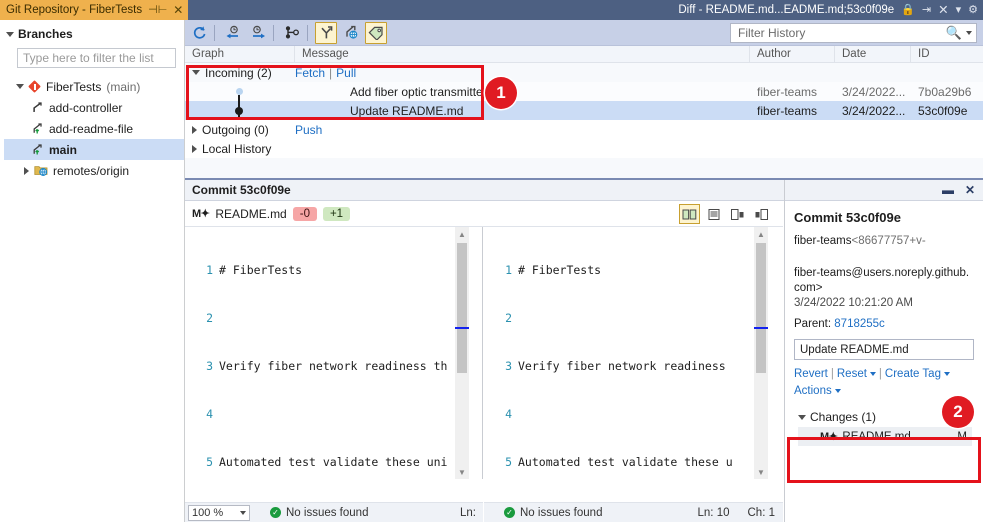 The width and height of the screenshot is (983, 522). What do you see at coordinates (945, 91) in the screenshot?
I see `commit-id: 7b0a29b6` at bounding box center [945, 91].